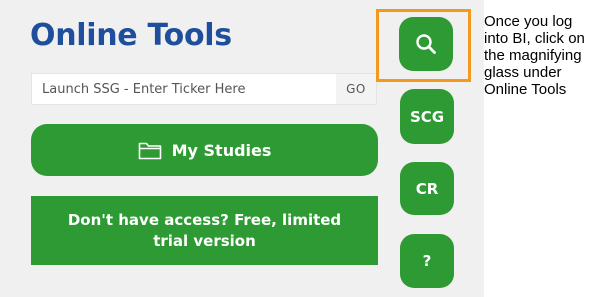 The width and height of the screenshot is (594, 297). What do you see at coordinates (427, 116) in the screenshot?
I see `scg-button: SCG` at bounding box center [427, 116].